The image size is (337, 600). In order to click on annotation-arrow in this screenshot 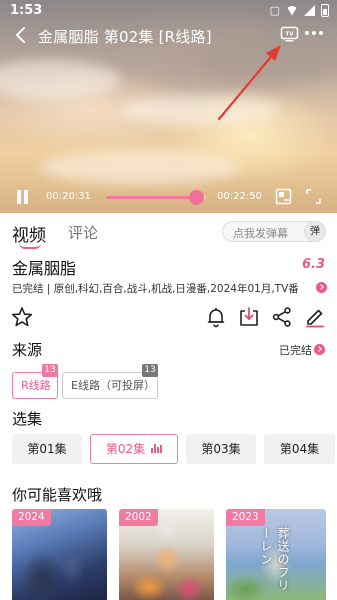, I will do `click(249, 83)`.